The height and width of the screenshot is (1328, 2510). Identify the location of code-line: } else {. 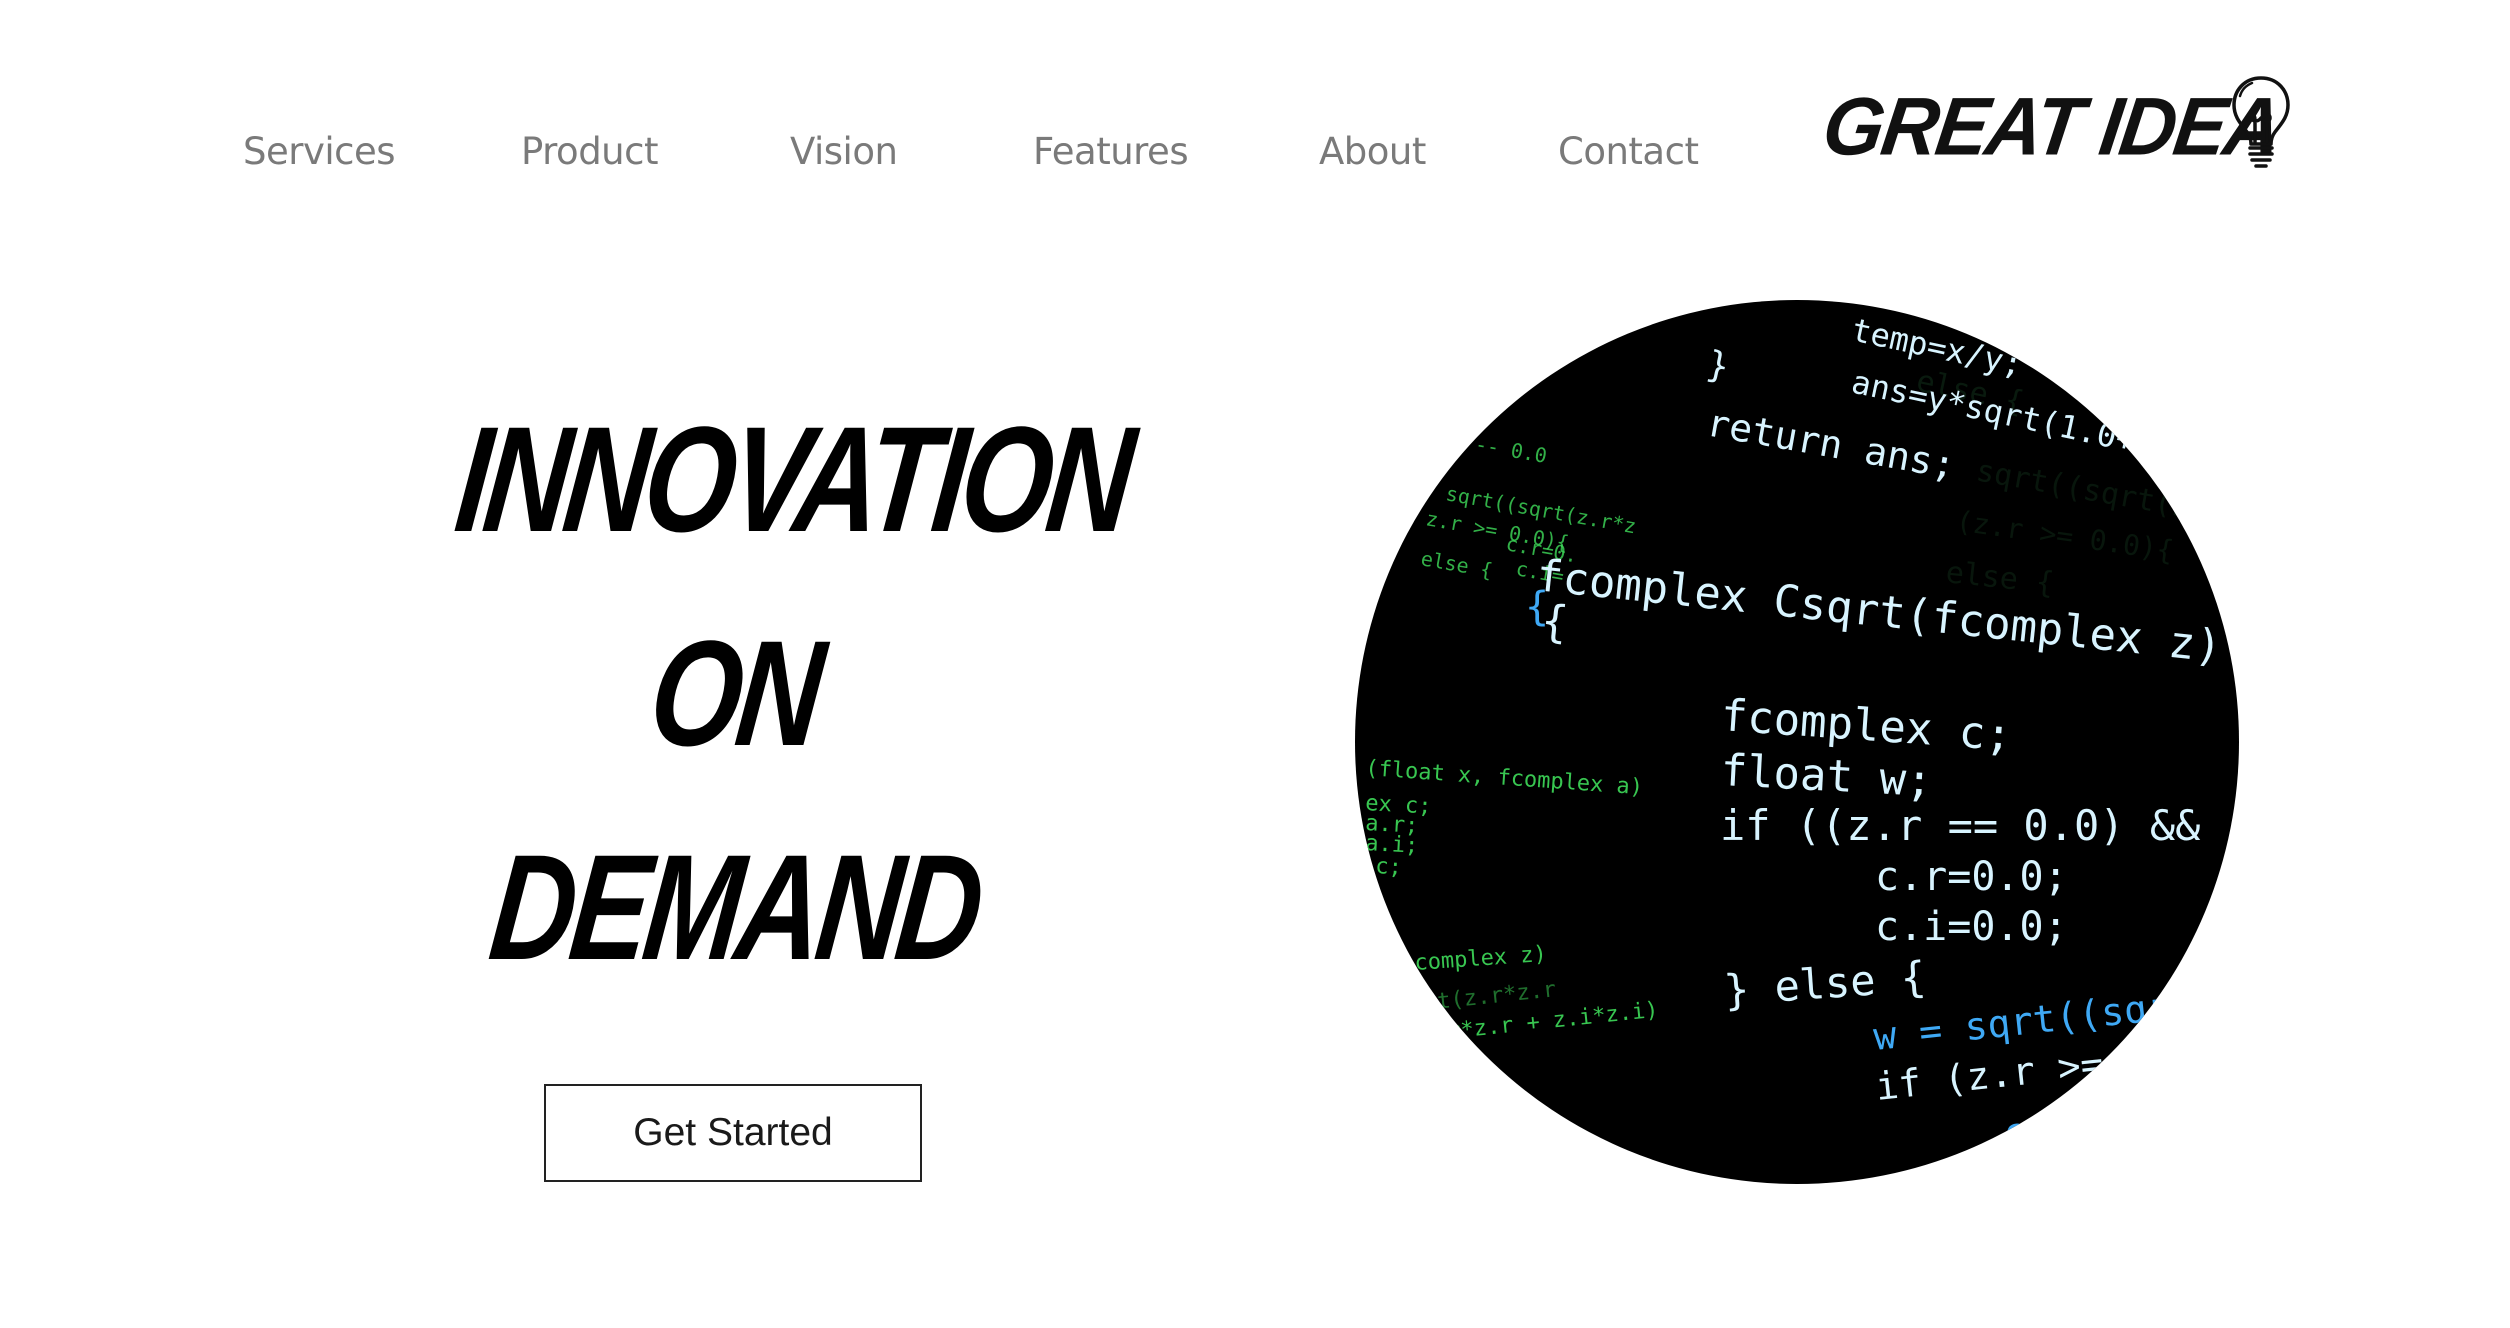
(1824, 983).